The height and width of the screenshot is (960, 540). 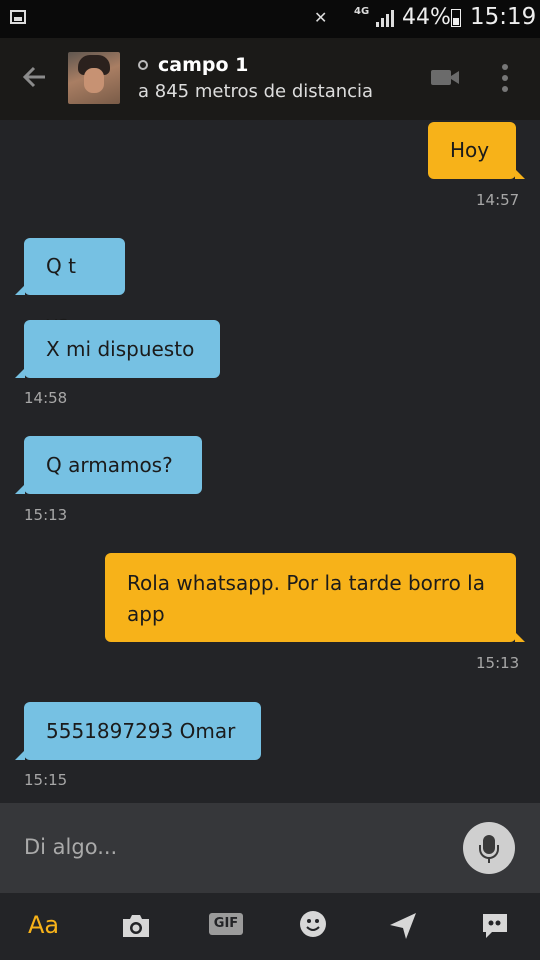 What do you see at coordinates (456, 18) in the screenshot?
I see `battery-icon` at bounding box center [456, 18].